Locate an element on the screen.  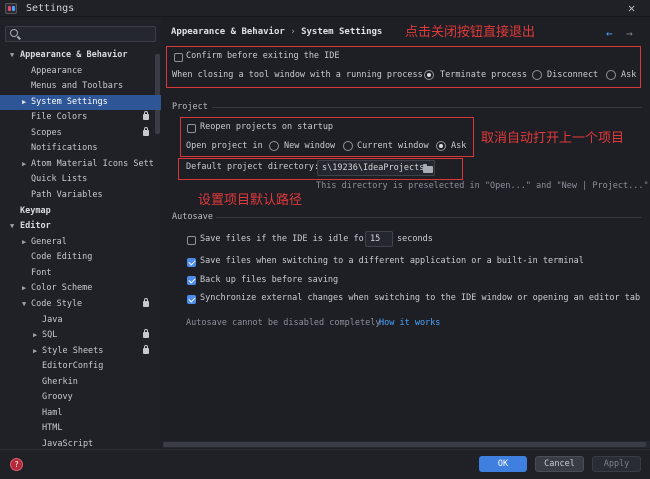
save-on-switch-checkbox is located at coordinates (191, 262).